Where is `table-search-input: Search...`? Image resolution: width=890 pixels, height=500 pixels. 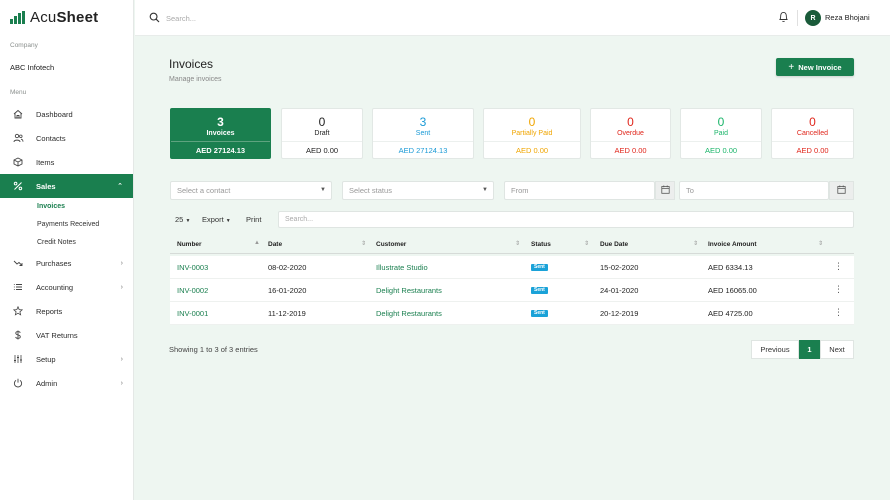
table-search-input: Search... is located at coordinates (566, 219).